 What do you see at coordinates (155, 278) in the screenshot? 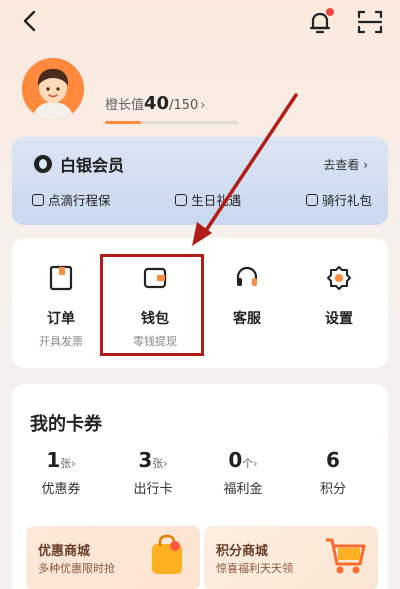
I see `wallet-icon` at bounding box center [155, 278].